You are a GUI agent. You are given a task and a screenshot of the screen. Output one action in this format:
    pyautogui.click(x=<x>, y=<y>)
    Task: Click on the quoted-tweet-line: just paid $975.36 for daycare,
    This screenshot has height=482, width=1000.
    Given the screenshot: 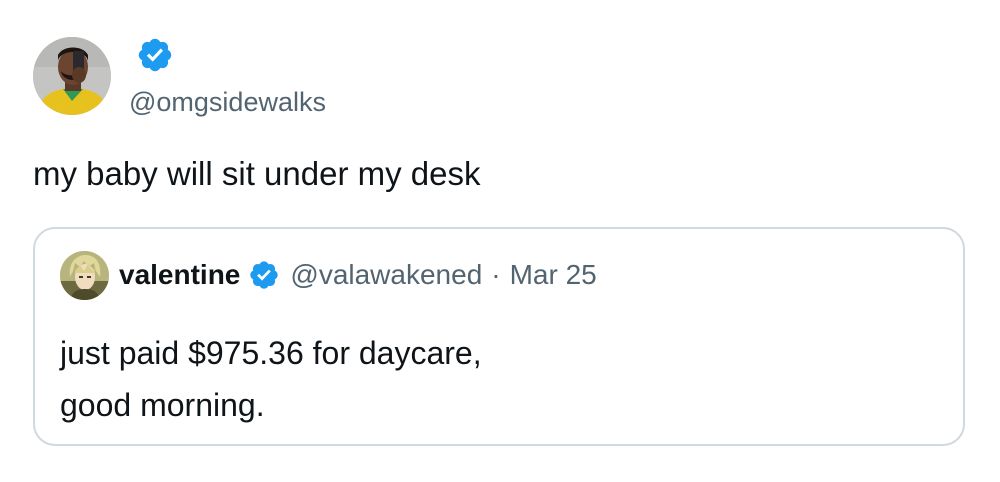 What is the action you would take?
    pyautogui.click(x=271, y=353)
    